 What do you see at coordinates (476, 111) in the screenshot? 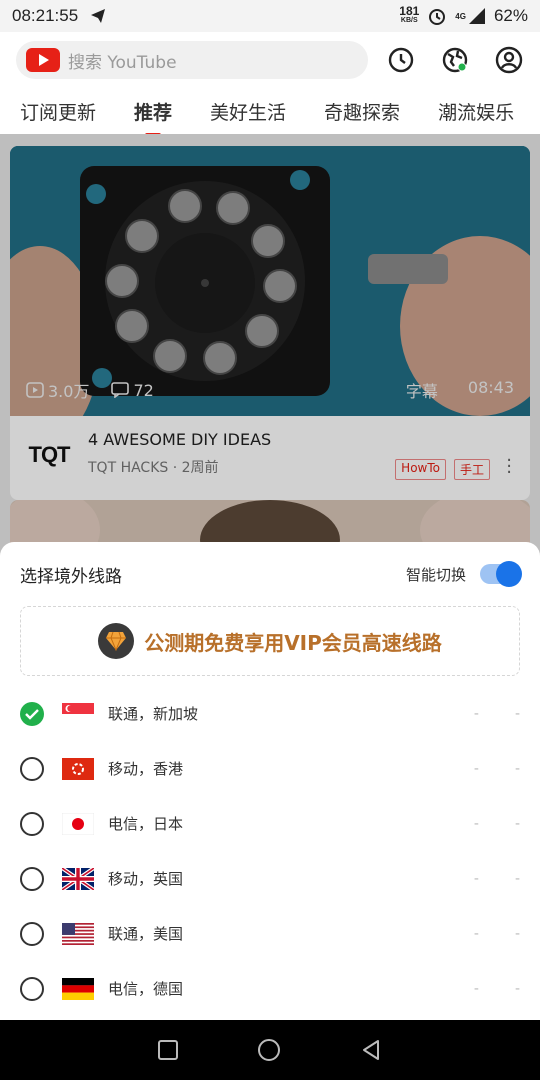
I see `tab-entertainment: 潮流娱乐` at bounding box center [476, 111].